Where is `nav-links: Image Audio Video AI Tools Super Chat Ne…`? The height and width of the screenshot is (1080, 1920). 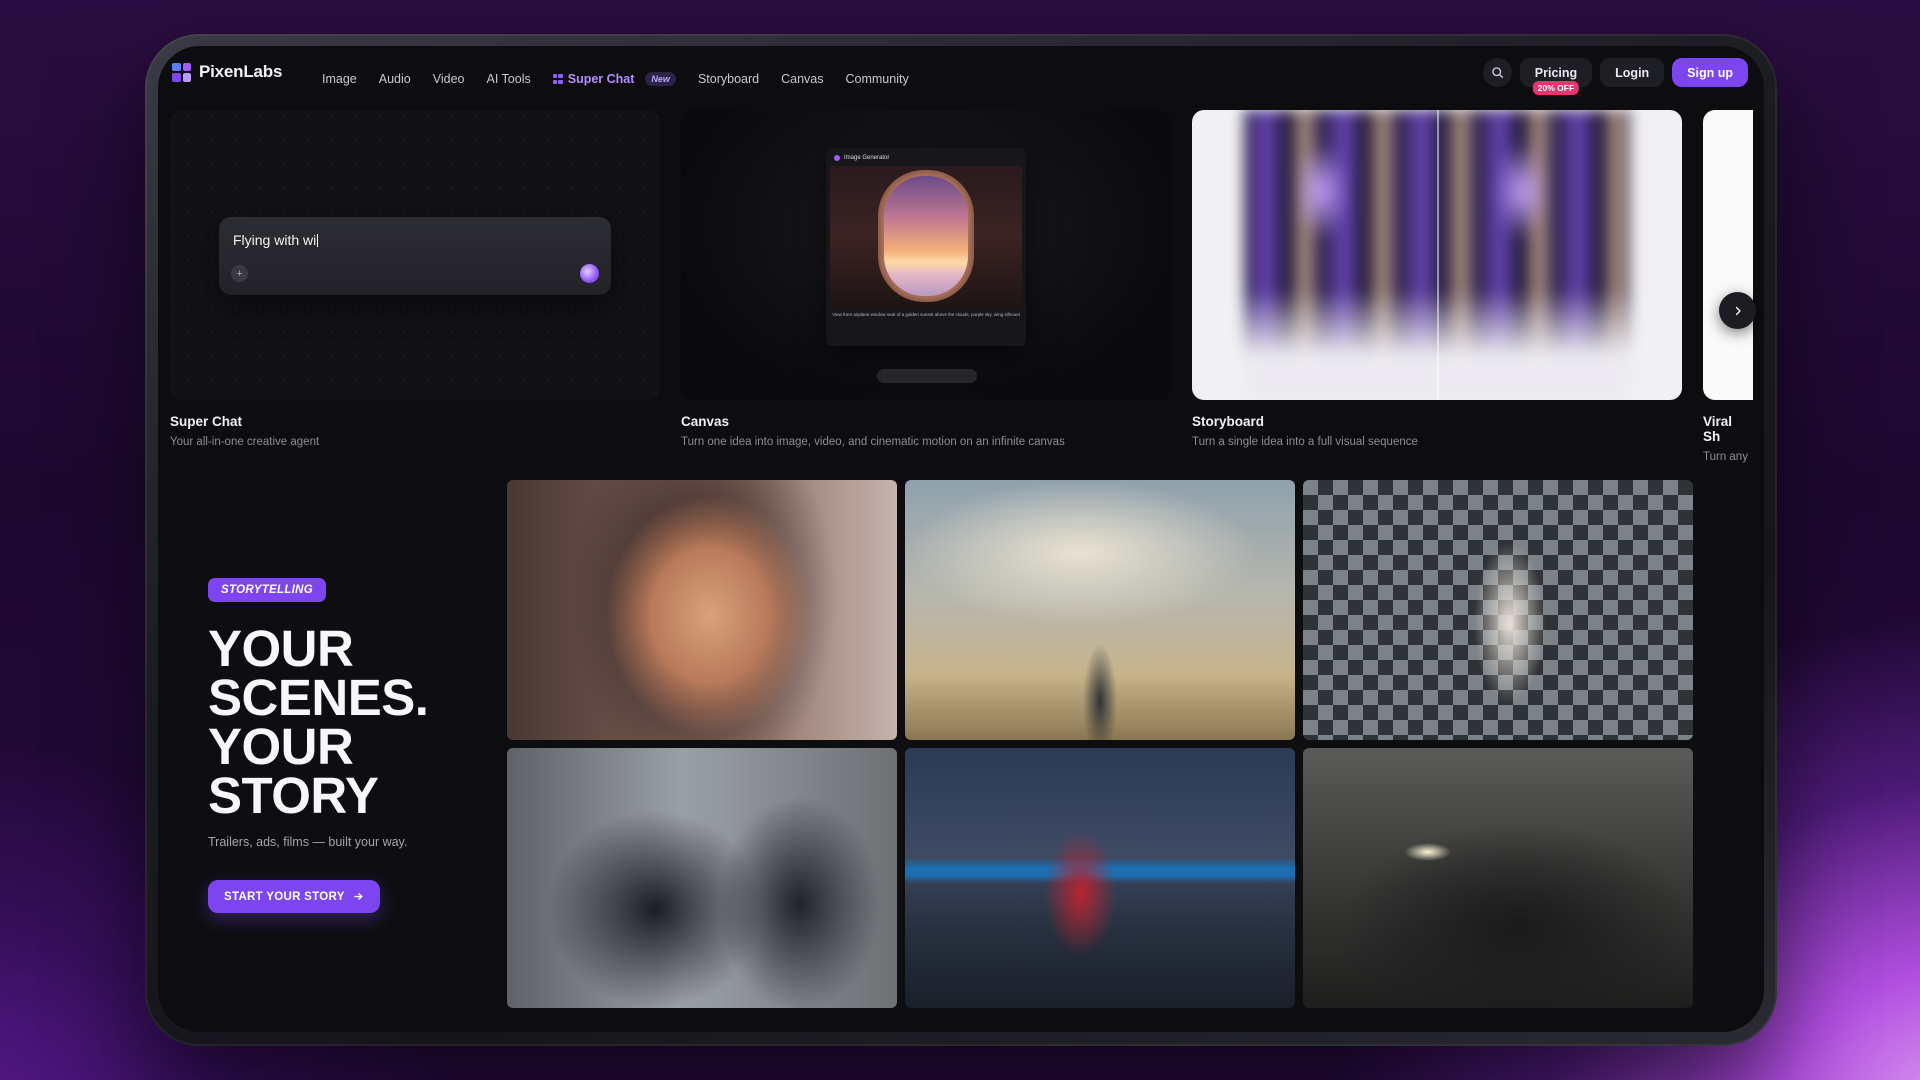 nav-links: Image Audio Video AI Tools Super Chat Ne… is located at coordinates (626, 79).